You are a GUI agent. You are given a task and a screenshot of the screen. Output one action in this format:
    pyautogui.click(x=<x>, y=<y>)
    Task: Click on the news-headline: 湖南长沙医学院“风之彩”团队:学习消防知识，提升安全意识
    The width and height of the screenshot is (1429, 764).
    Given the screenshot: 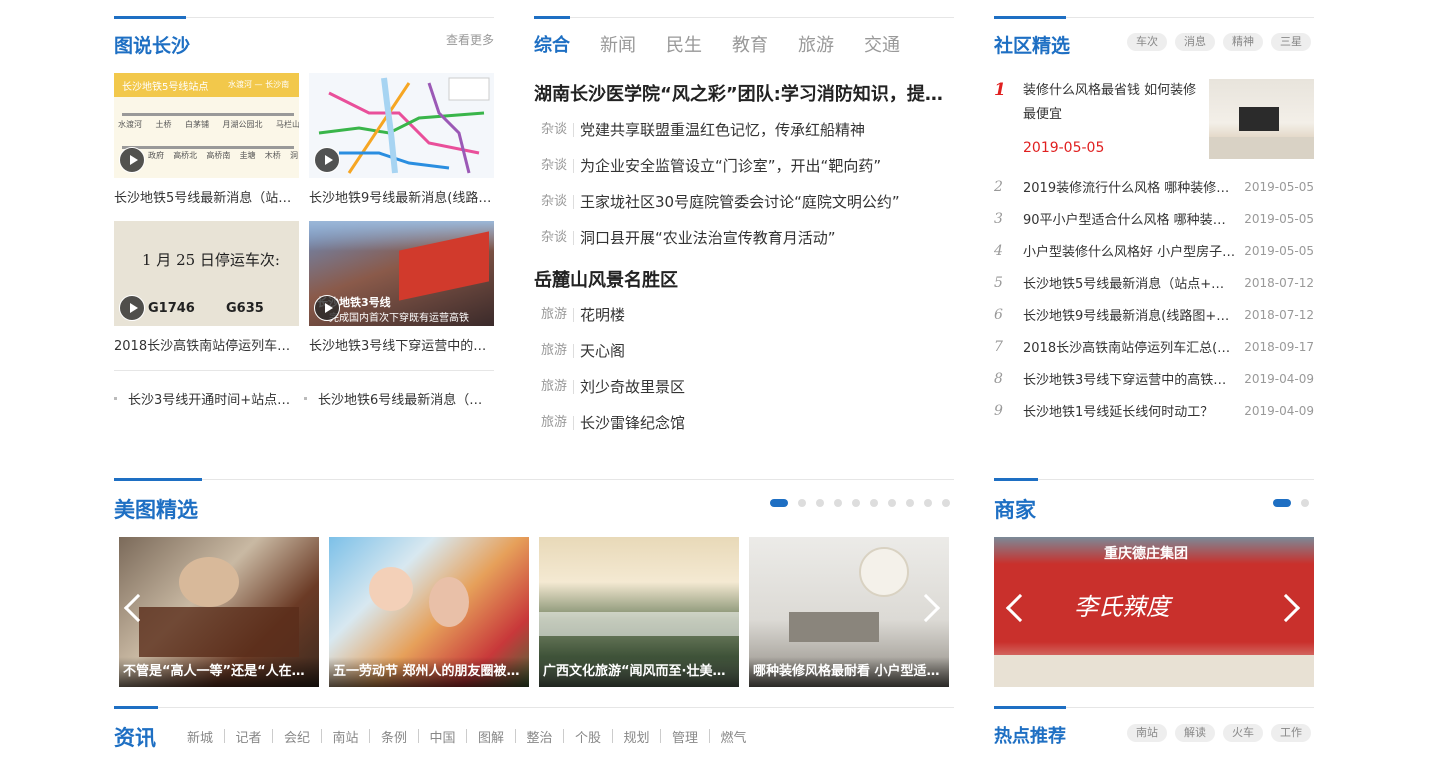 What is the action you would take?
    pyautogui.click(x=744, y=93)
    